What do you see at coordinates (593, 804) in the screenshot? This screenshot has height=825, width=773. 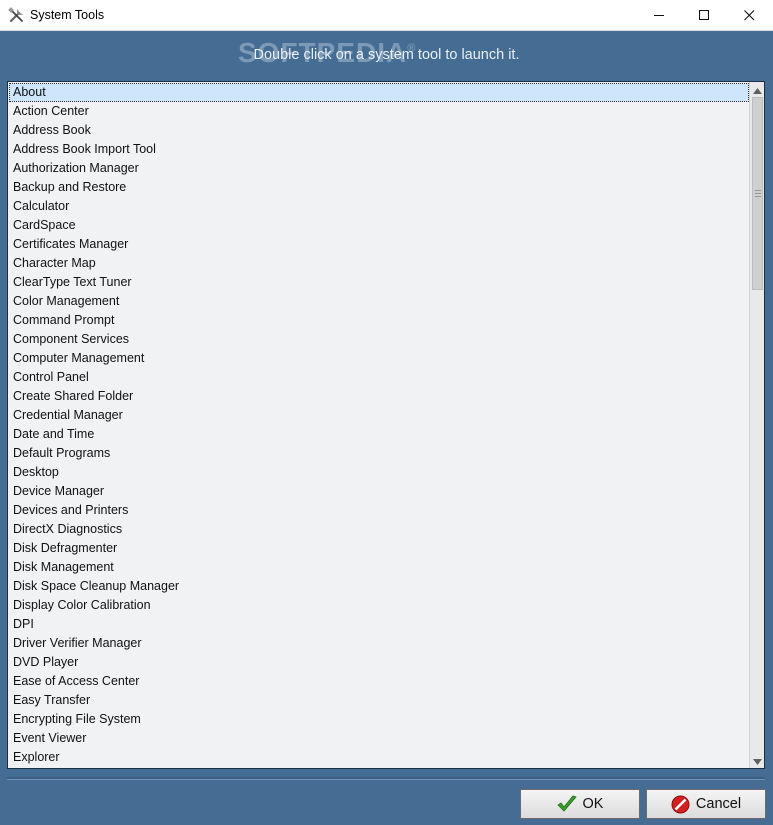 I see `ok-label: OK` at bounding box center [593, 804].